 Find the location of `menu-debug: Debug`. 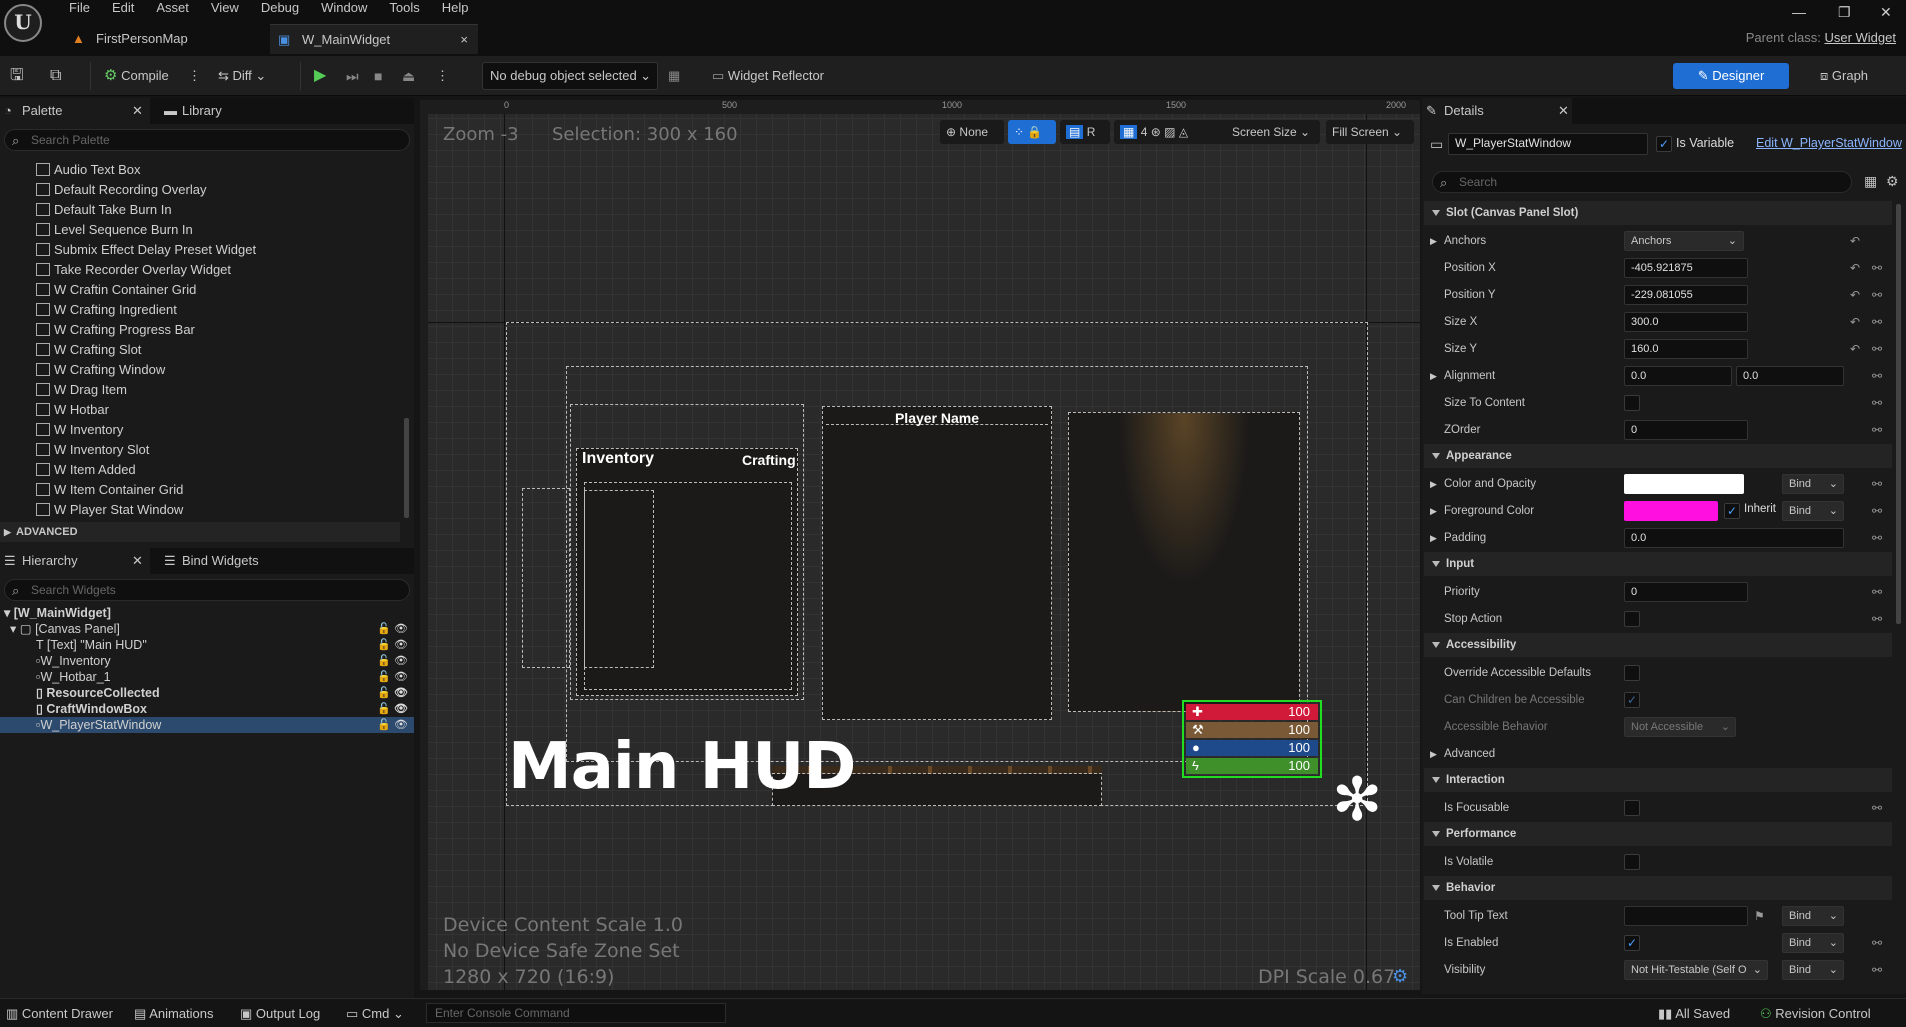

menu-debug: Debug is located at coordinates (280, 8).